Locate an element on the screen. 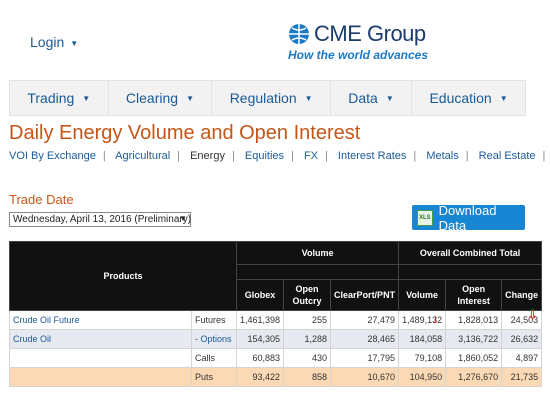 The height and width of the screenshot is (402, 550). volume-cell: 1,489,132 is located at coordinates (422, 320).